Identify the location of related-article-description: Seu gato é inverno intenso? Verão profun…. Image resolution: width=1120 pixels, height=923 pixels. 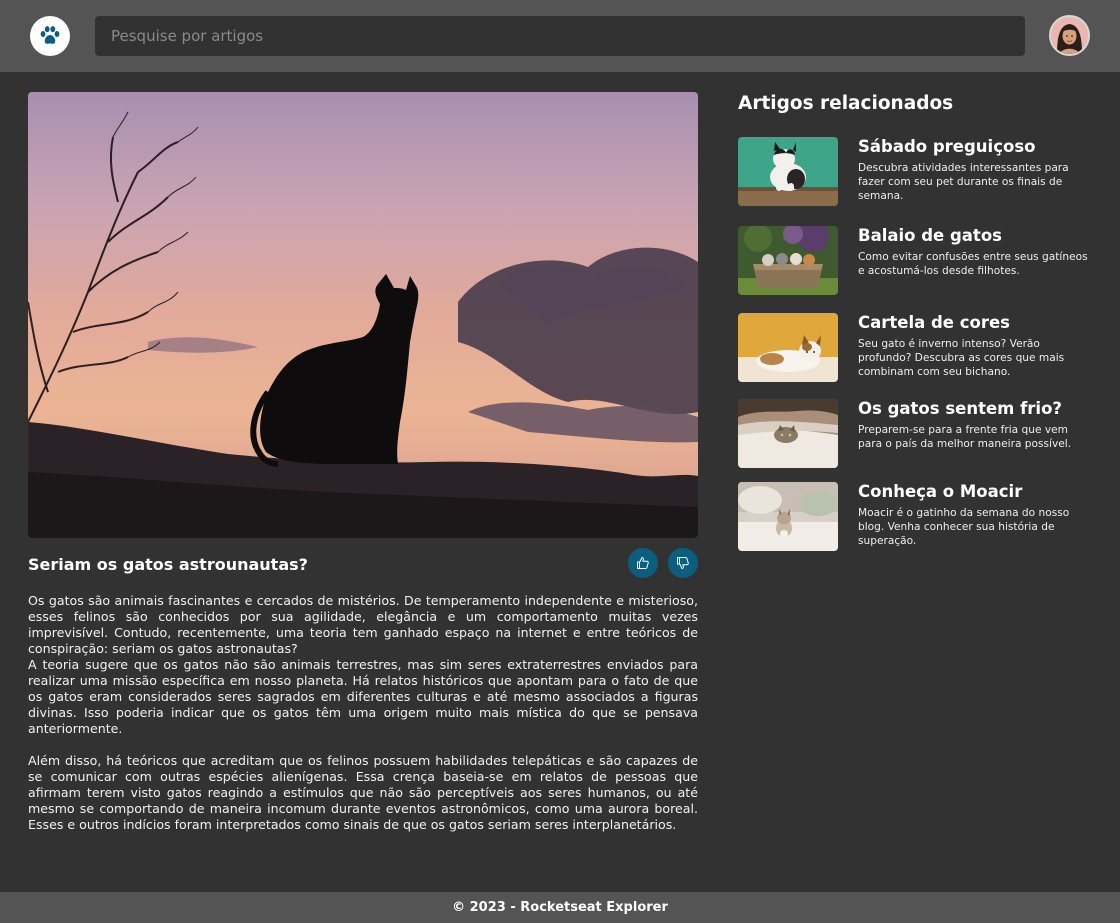
(961, 358).